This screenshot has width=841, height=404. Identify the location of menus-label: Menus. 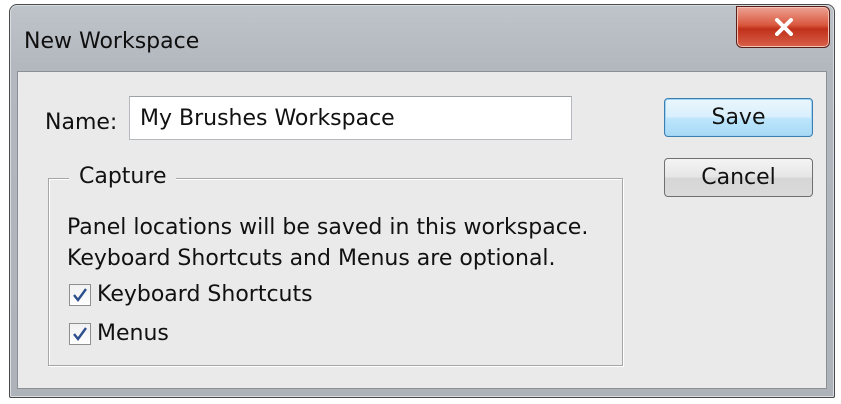
(133, 333).